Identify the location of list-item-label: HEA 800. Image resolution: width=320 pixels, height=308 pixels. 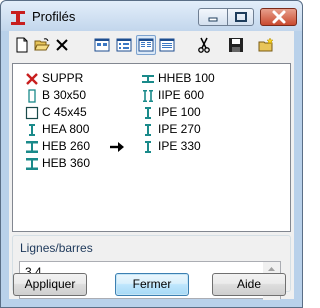
(66, 129).